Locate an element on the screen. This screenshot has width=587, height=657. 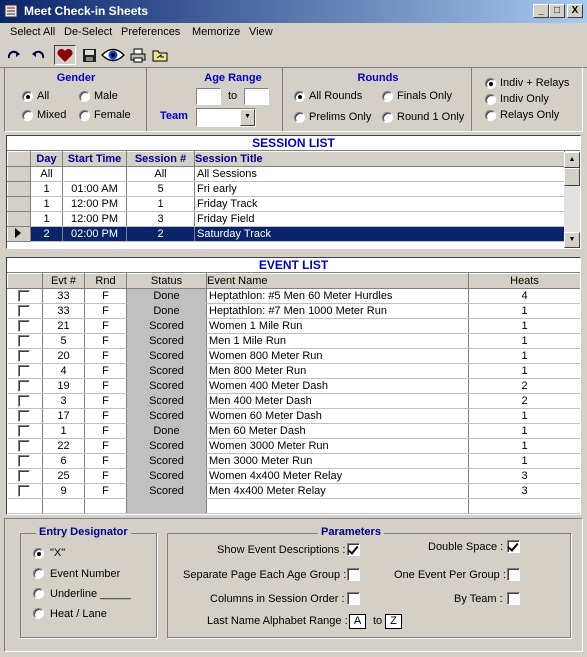
col-heats: Heats is located at coordinates (524, 281).